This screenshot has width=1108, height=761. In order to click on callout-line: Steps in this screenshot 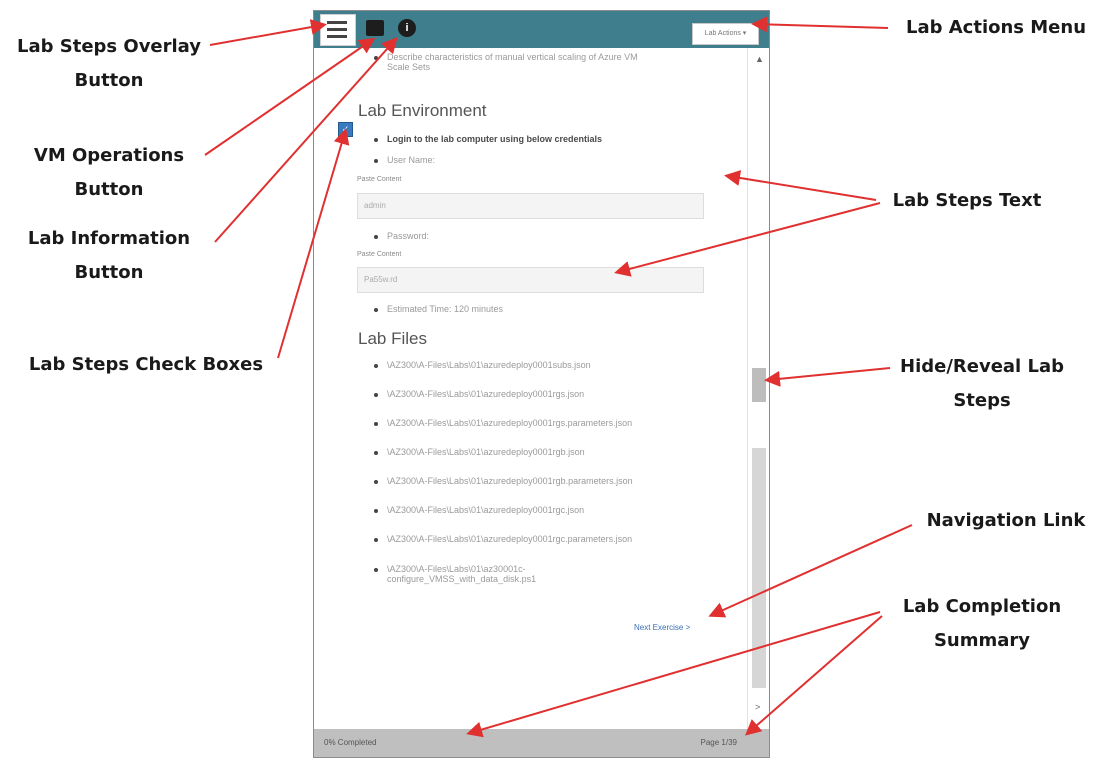, I will do `click(982, 400)`.